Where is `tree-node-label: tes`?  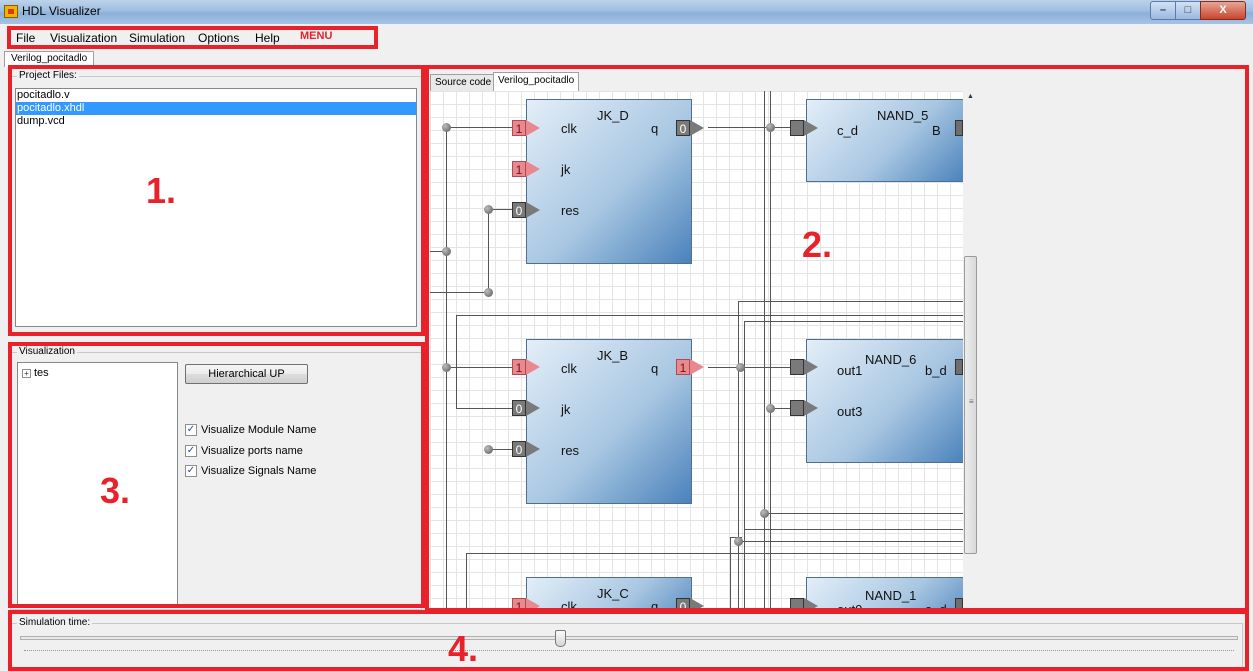
tree-node-label: tes is located at coordinates (41, 373).